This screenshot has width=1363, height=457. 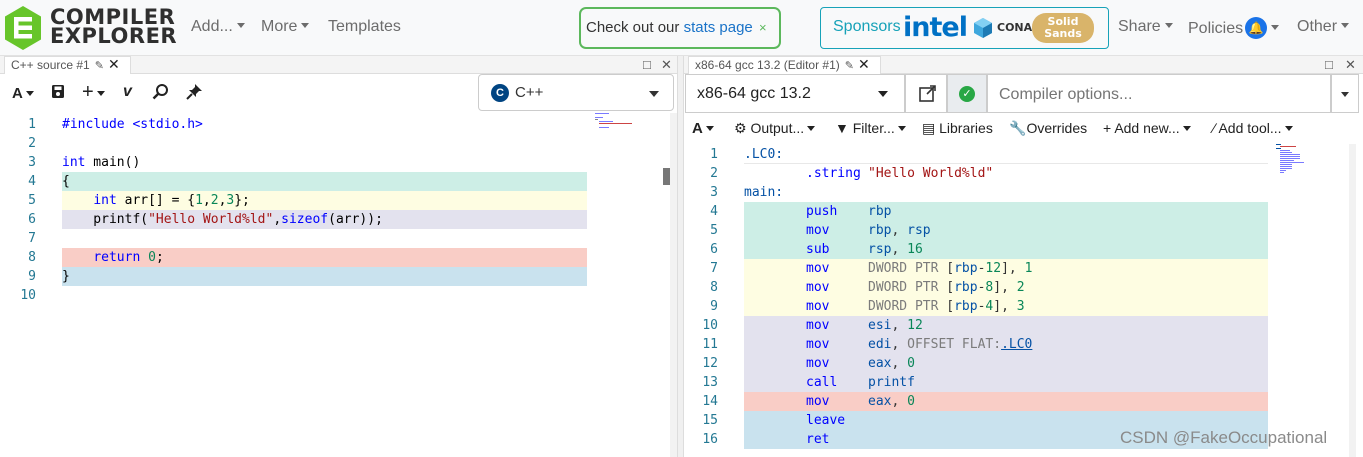 I want to click on sponsors-box: Sponsors intel CONAN Solid Sands, so click(x=964, y=28).